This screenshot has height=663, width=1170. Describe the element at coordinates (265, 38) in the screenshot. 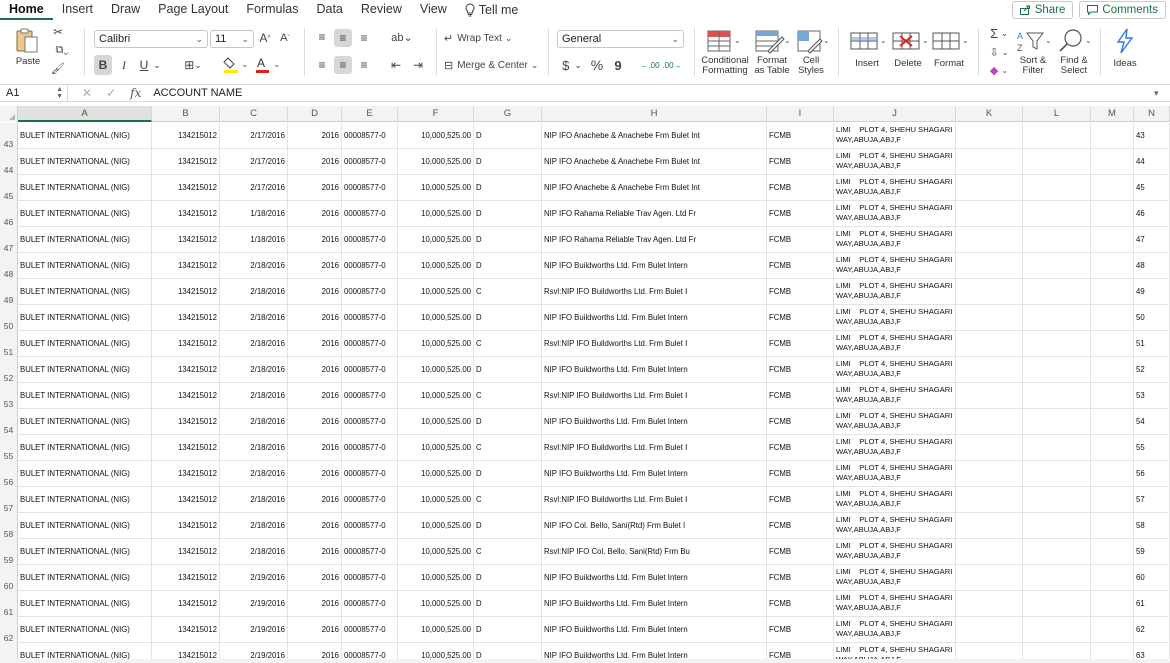

I see `increase-font-icon: A ^` at that location.